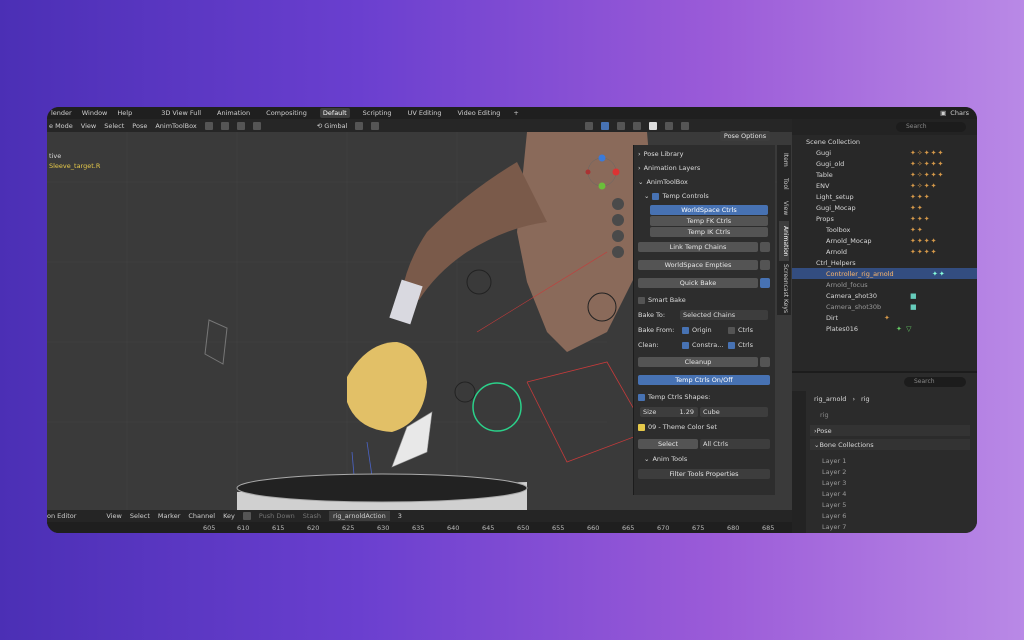 The image size is (1024, 640). Describe the element at coordinates (605, 125) in the screenshot. I see `overlay-icon` at that location.